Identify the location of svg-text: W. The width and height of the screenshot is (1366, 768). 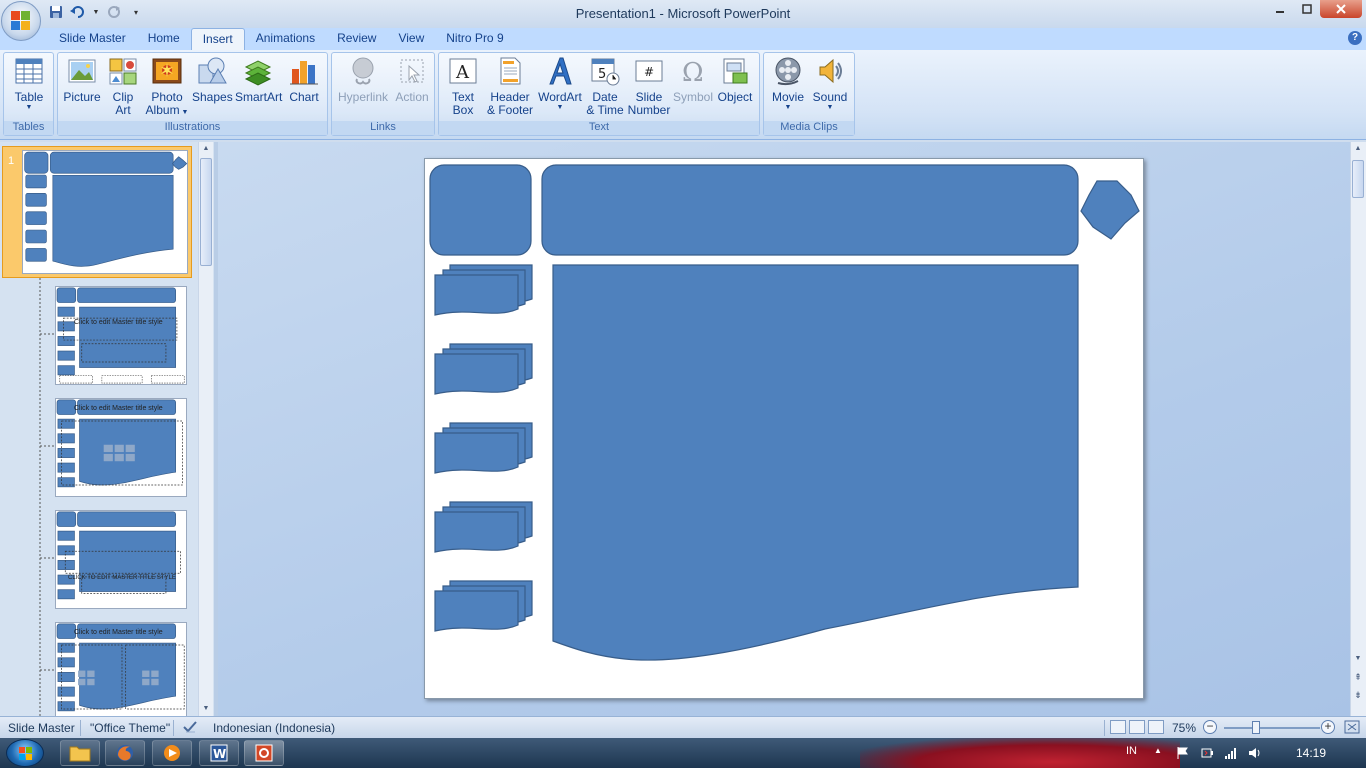
(219, 754).